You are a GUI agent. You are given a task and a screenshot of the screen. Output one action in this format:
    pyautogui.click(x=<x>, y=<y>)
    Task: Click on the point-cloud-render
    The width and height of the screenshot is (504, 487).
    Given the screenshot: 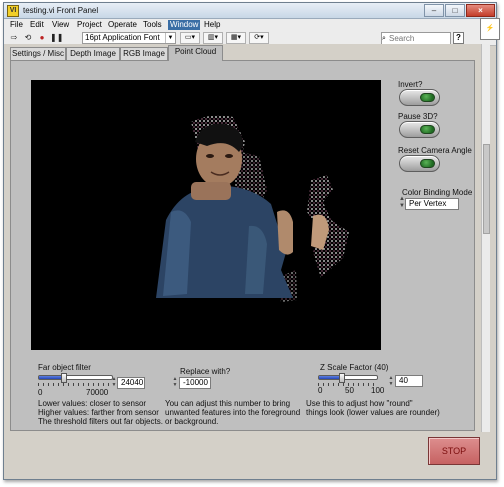 What is the action you would take?
    pyautogui.click(x=252, y=208)
    